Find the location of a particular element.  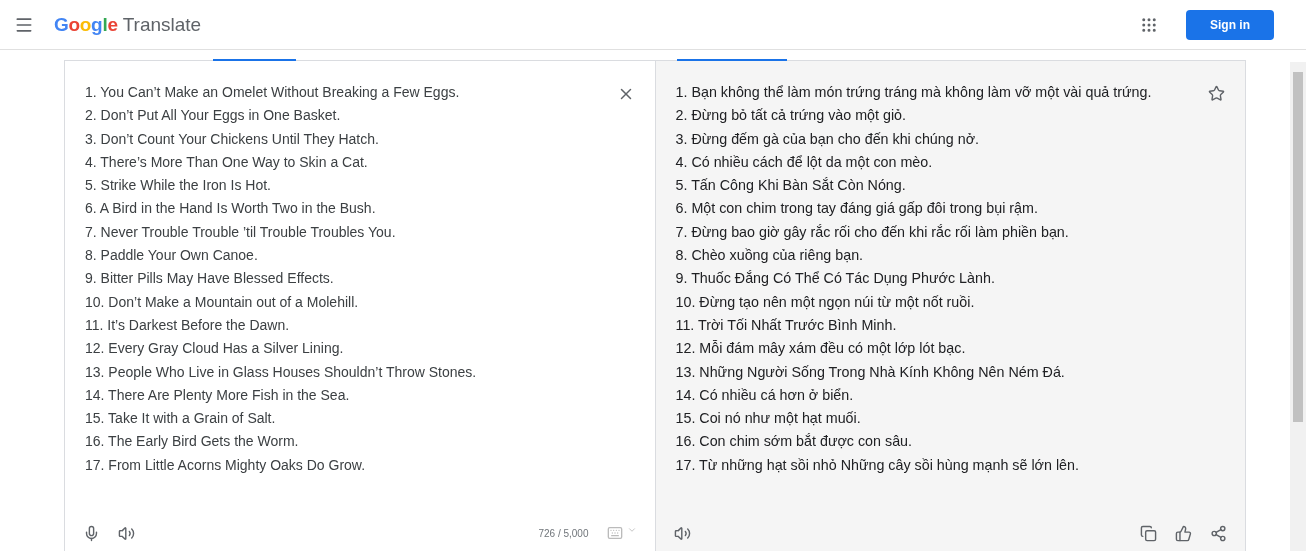

thumbs-up-icon is located at coordinates (1183, 533).